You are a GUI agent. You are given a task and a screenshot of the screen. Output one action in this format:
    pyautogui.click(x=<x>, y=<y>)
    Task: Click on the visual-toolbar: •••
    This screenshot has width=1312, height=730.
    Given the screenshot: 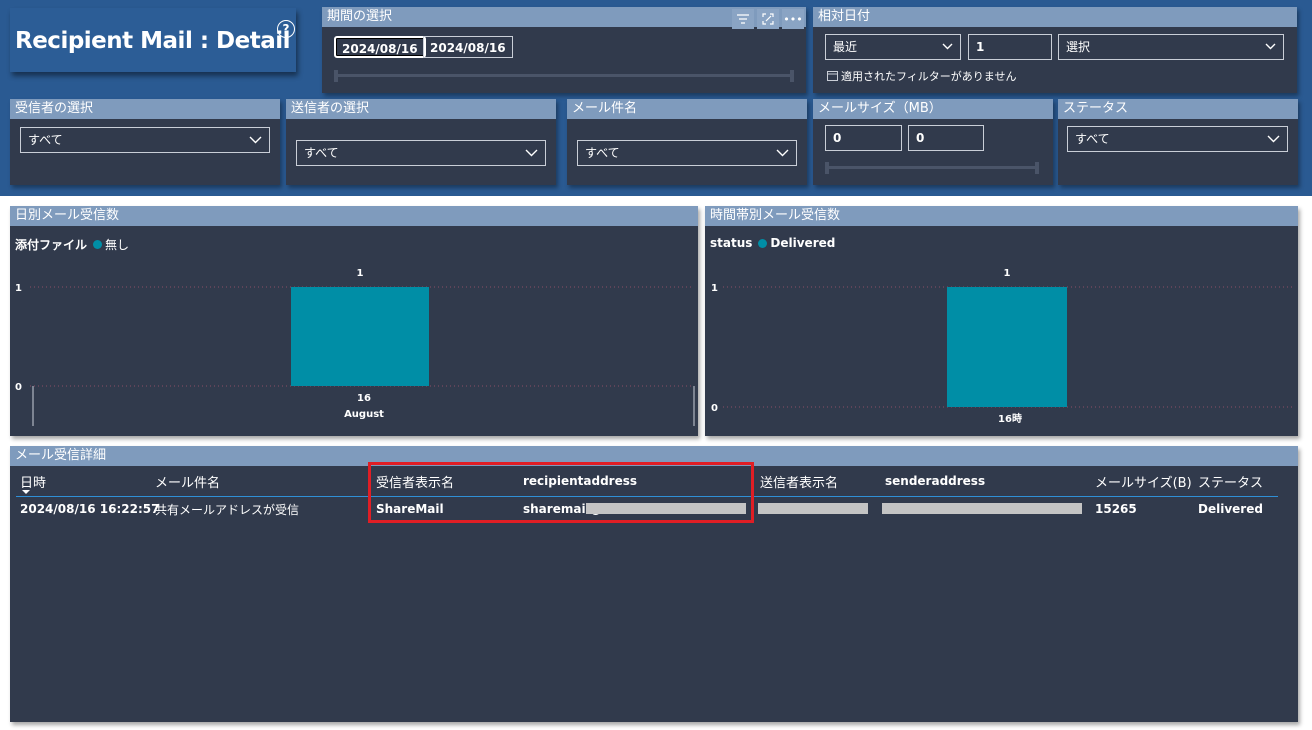 What is the action you would take?
    pyautogui.click(x=768, y=19)
    